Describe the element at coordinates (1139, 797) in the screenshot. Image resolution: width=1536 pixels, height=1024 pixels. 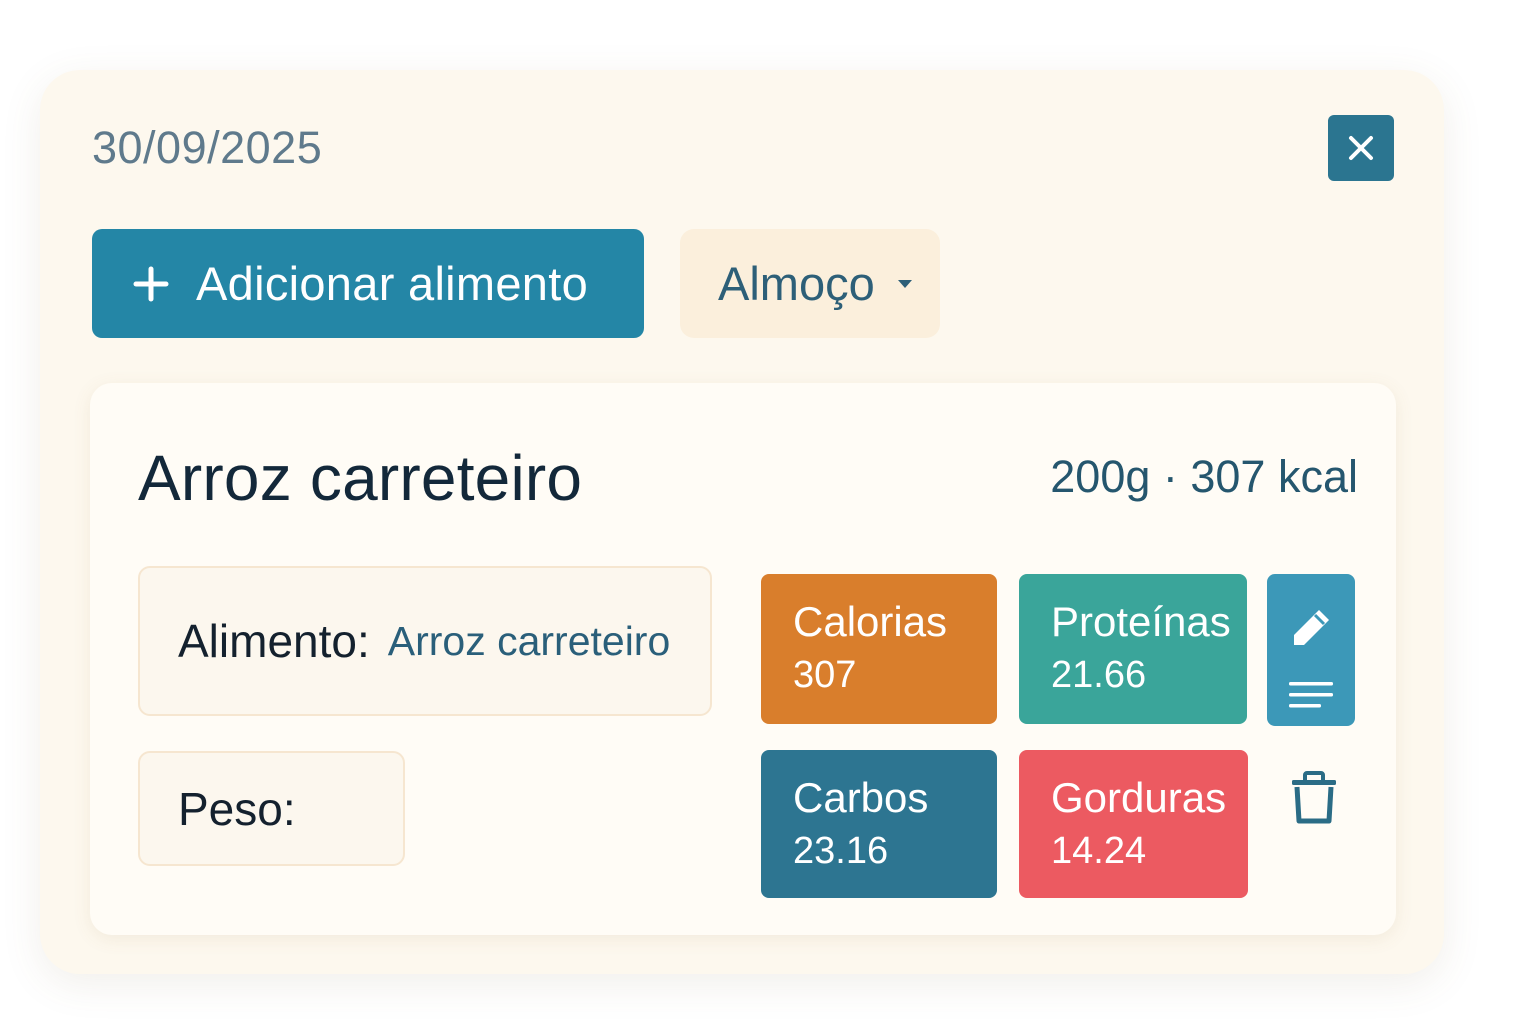
I see `fat-label: Gorduras` at that location.